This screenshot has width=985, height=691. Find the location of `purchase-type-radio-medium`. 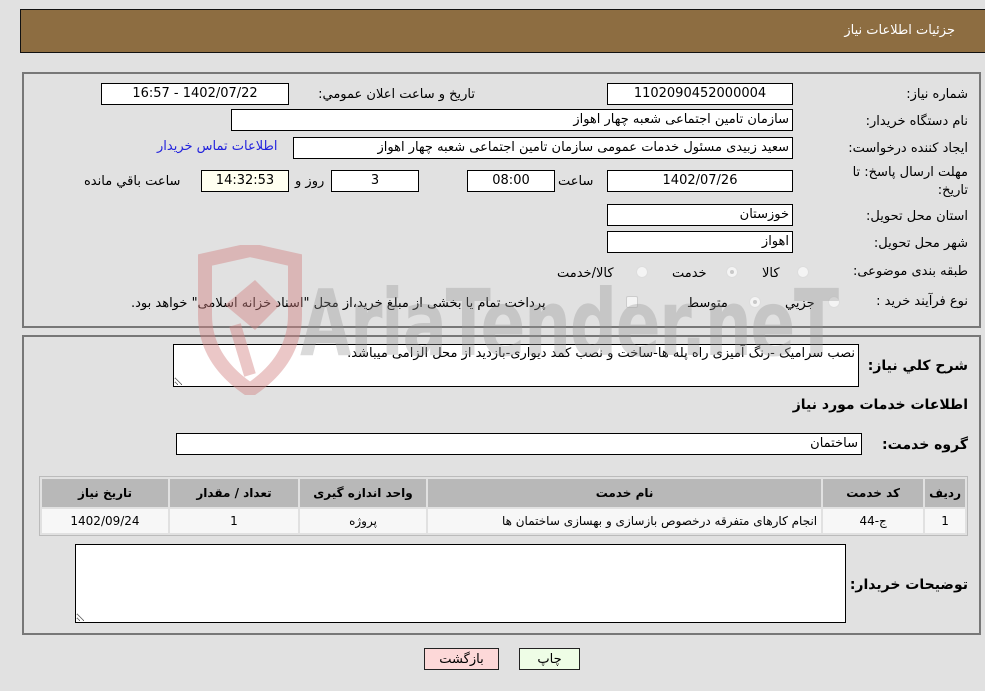

purchase-type-radio-medium is located at coordinates (755, 302).